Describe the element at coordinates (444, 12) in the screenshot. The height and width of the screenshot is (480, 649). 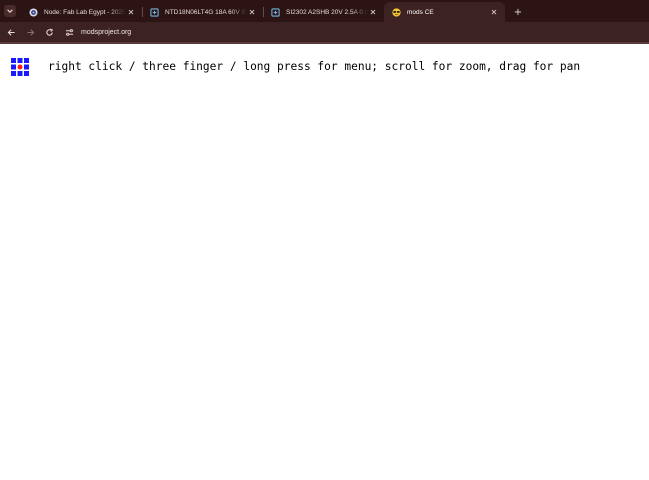
I see `tab-mods-ce: mods CE ✕` at that location.